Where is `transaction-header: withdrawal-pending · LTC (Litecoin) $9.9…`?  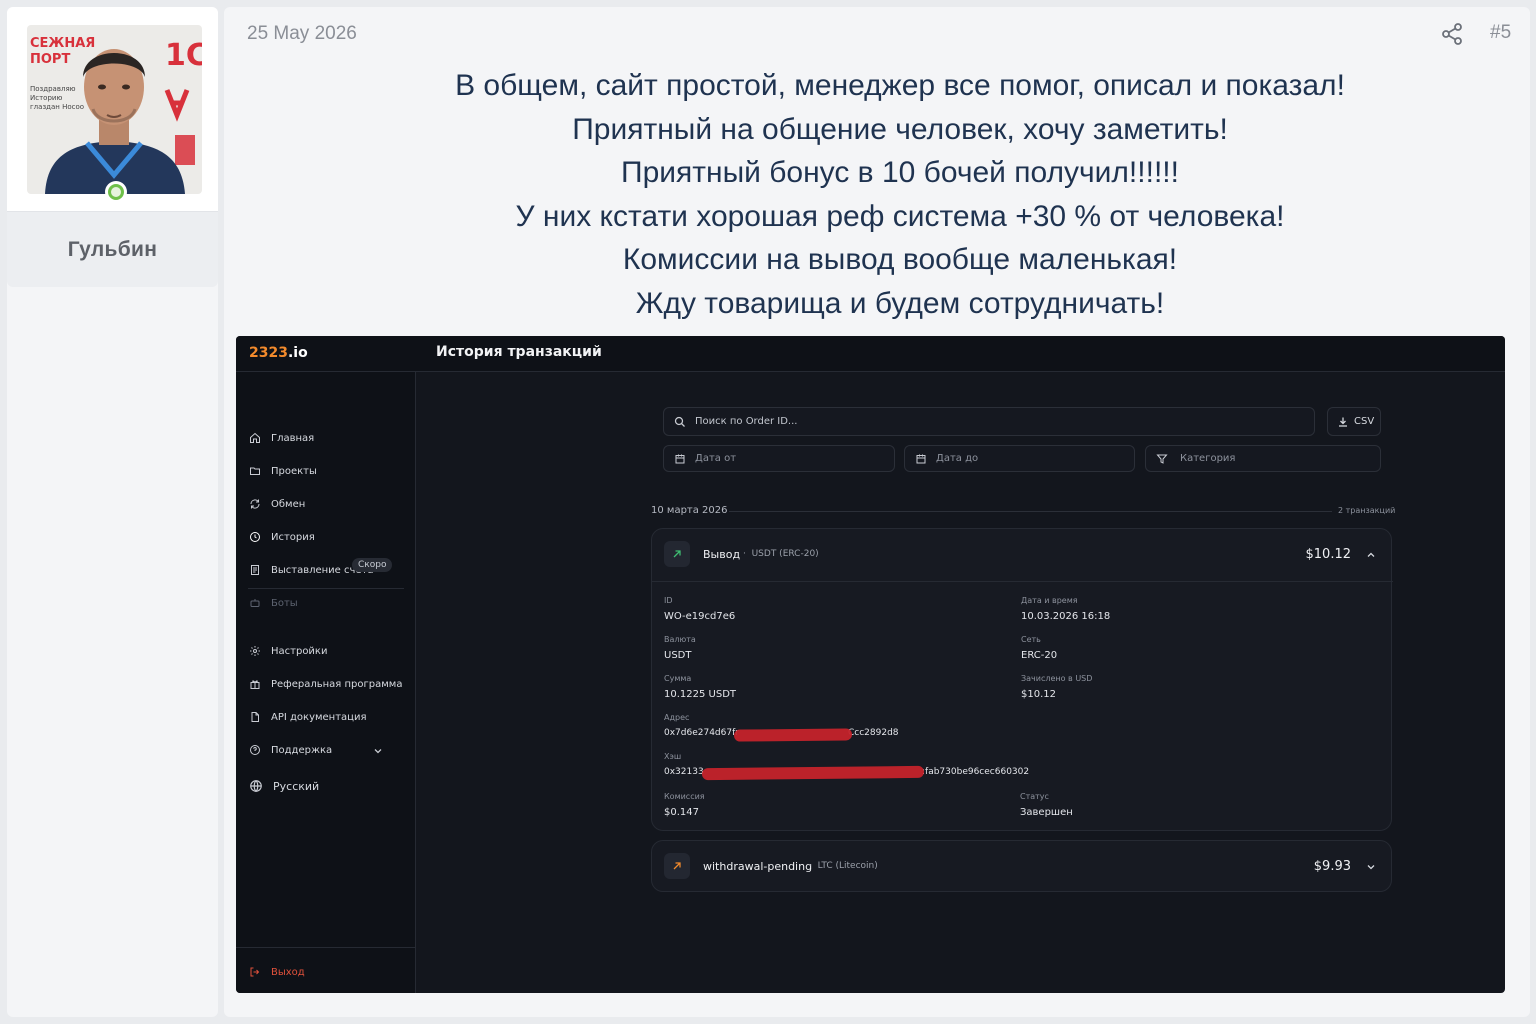
transaction-header: withdrawal-pending · LTC (Litecoin) $9.9… is located at coordinates (1022, 867).